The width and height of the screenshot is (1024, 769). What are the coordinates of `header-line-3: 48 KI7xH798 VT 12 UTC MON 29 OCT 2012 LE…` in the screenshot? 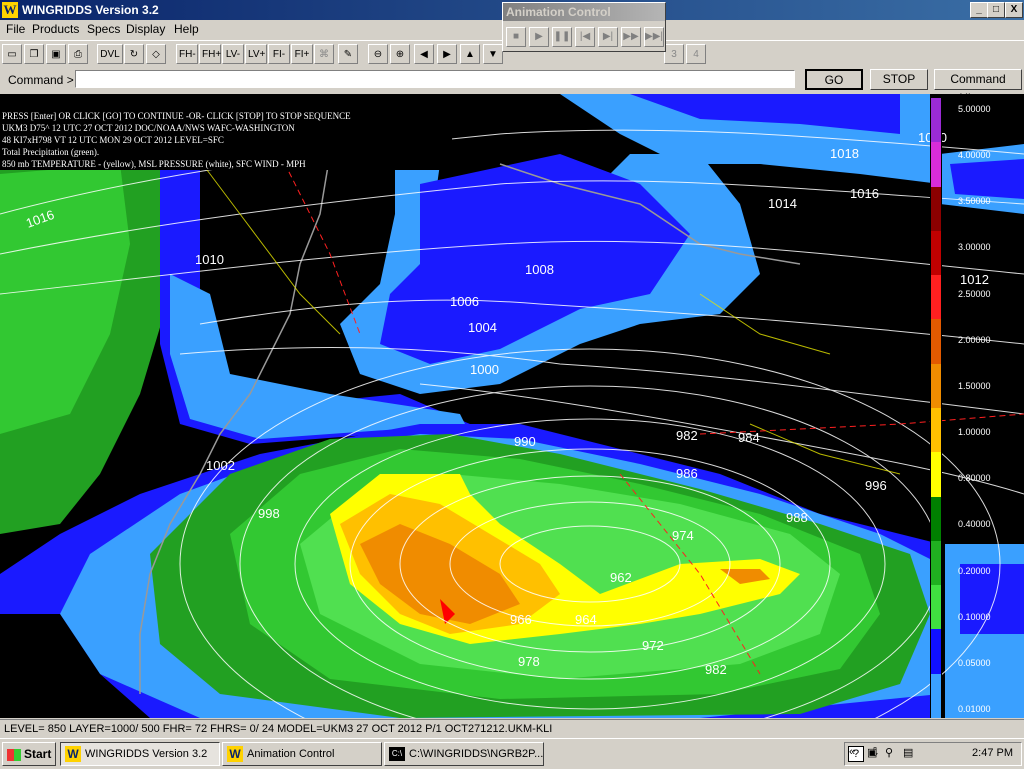 It's located at (113, 140).